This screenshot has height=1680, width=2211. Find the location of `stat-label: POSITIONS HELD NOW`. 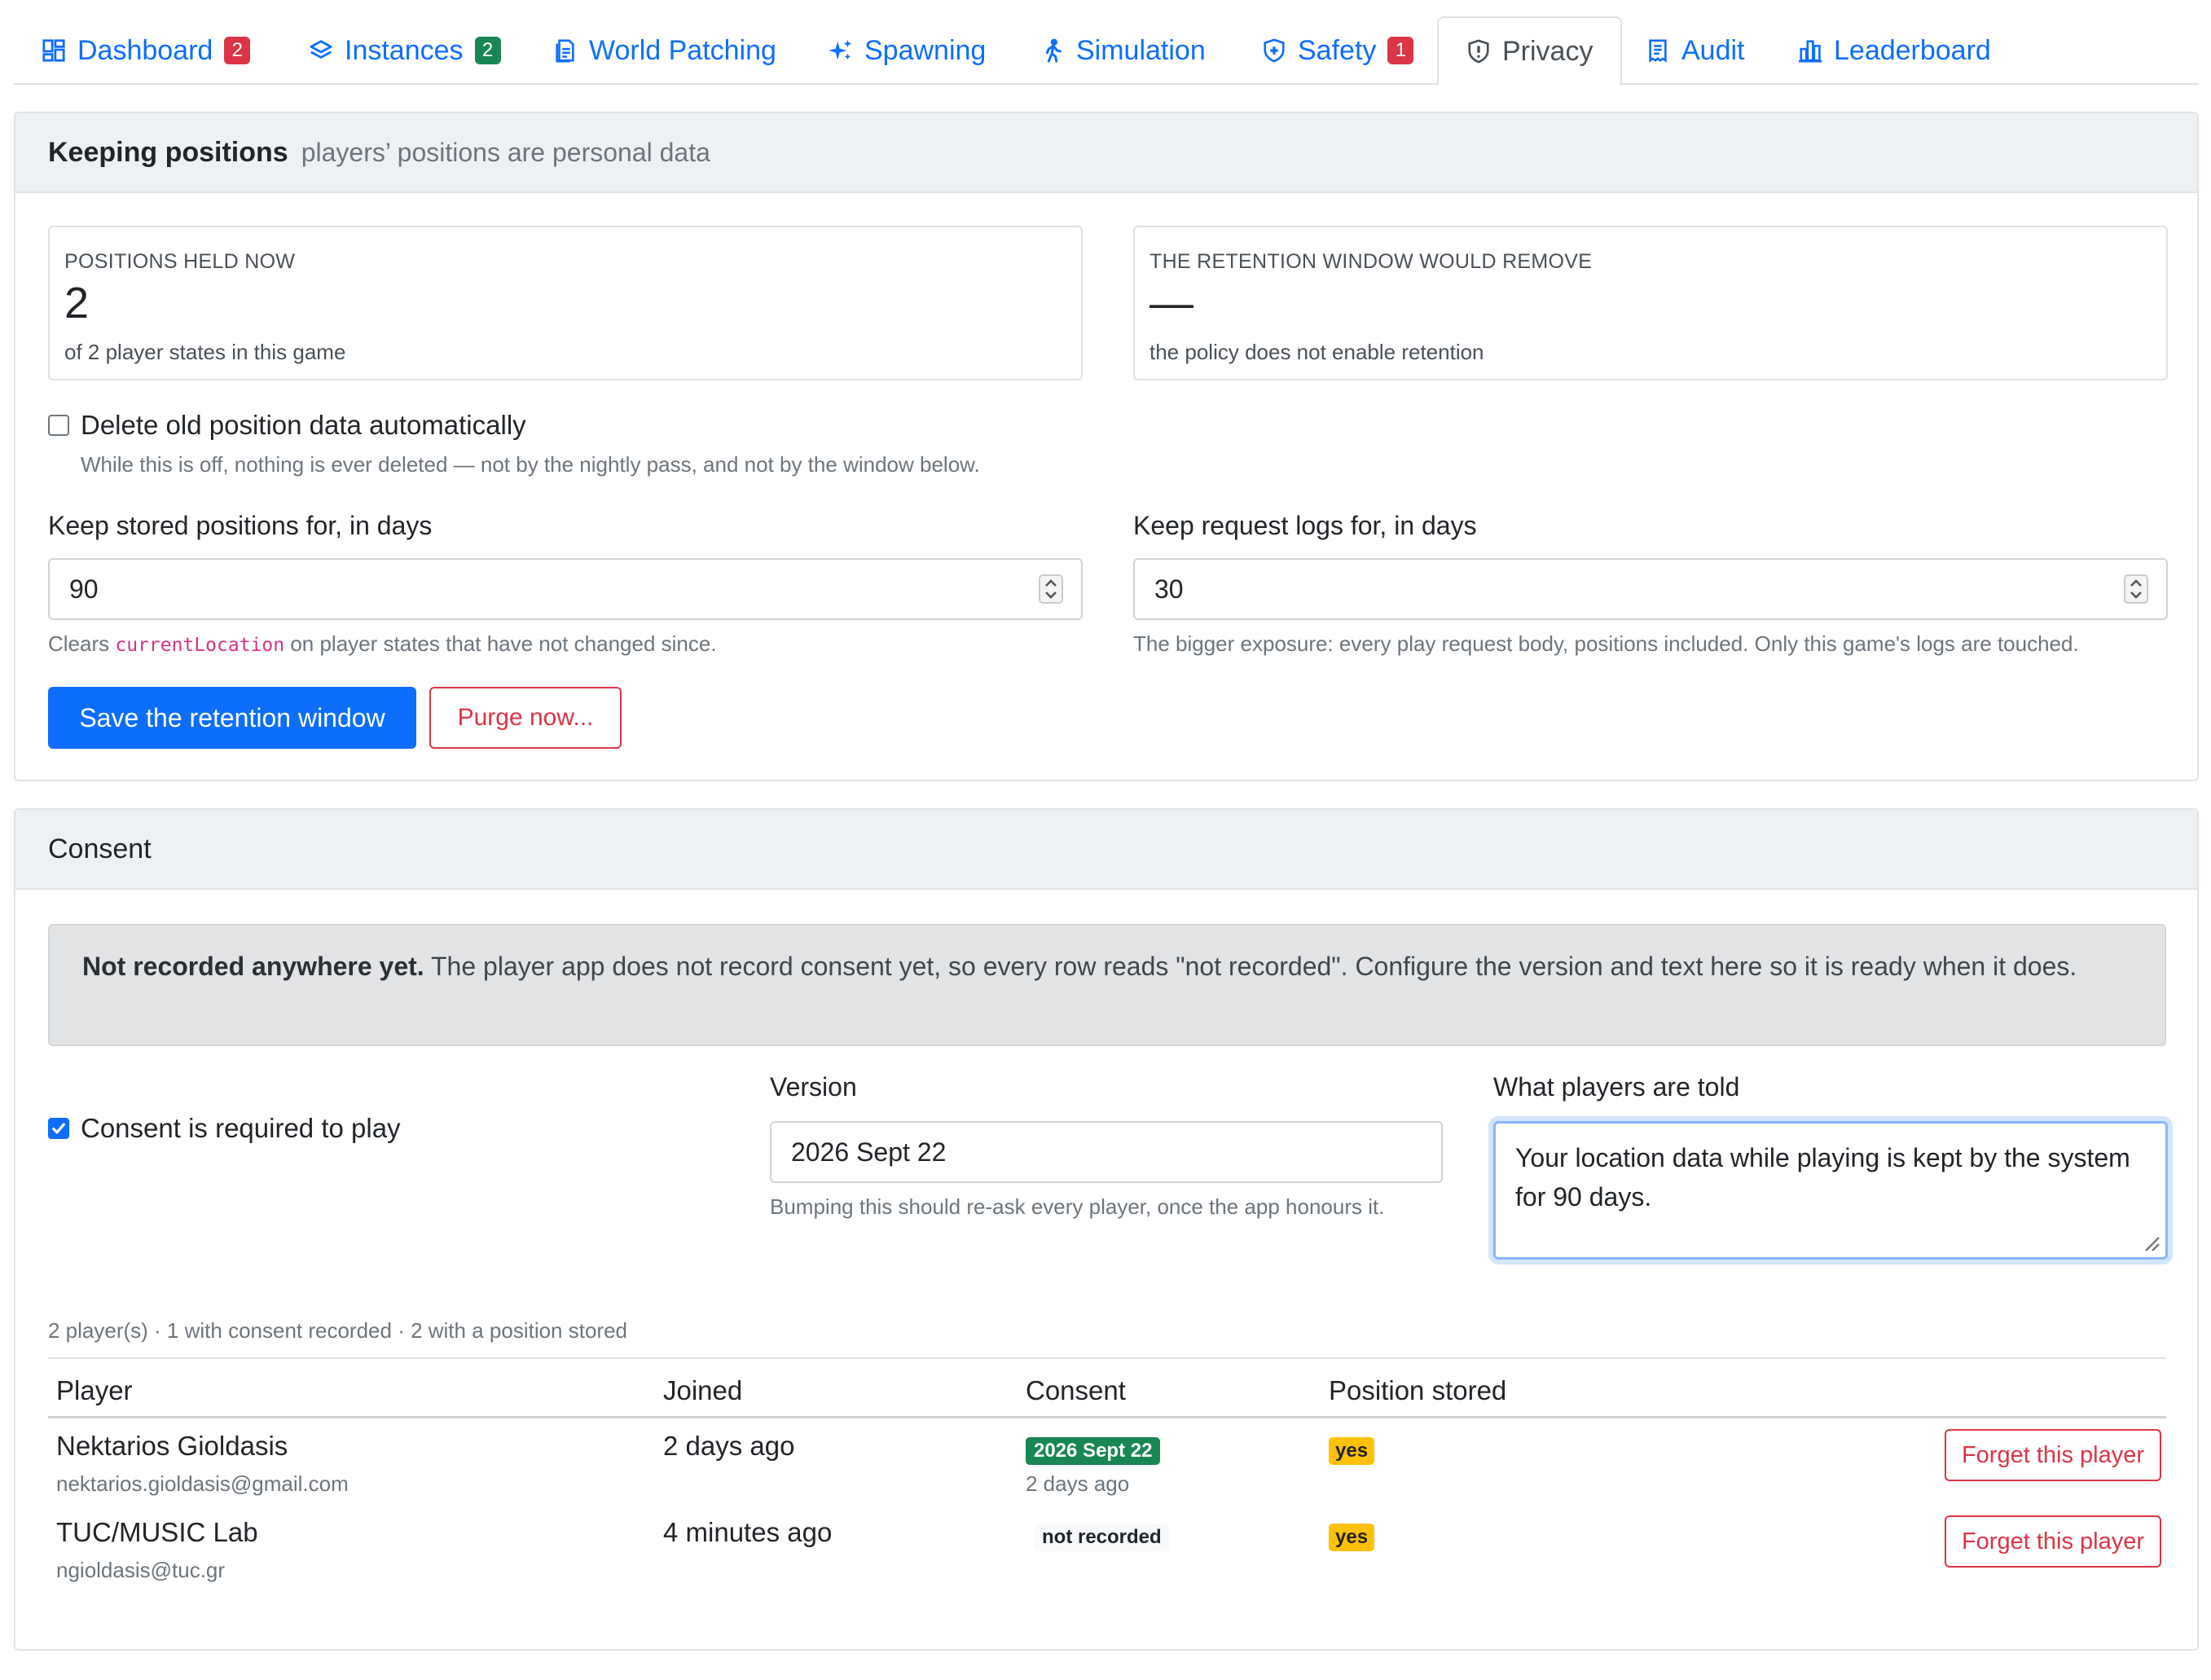

stat-label: POSITIONS HELD NOW is located at coordinates (180, 261).